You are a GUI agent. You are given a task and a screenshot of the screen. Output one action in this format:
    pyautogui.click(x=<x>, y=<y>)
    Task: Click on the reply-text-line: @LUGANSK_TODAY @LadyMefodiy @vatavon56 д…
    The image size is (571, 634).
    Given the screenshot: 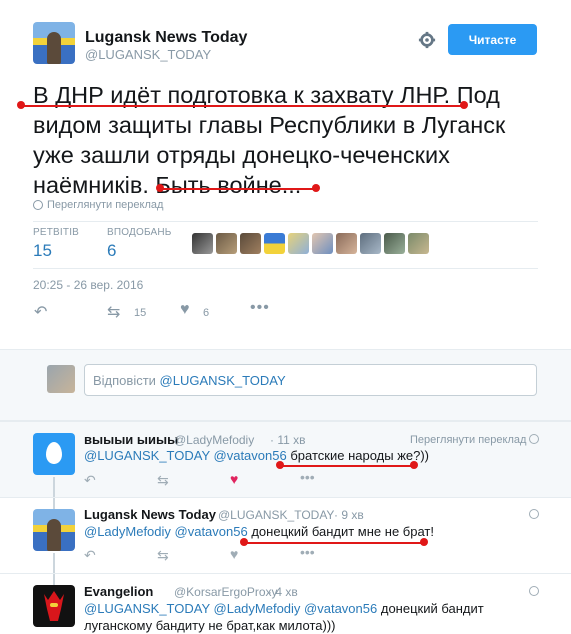 What is the action you would take?
    pyautogui.click(x=314, y=608)
    